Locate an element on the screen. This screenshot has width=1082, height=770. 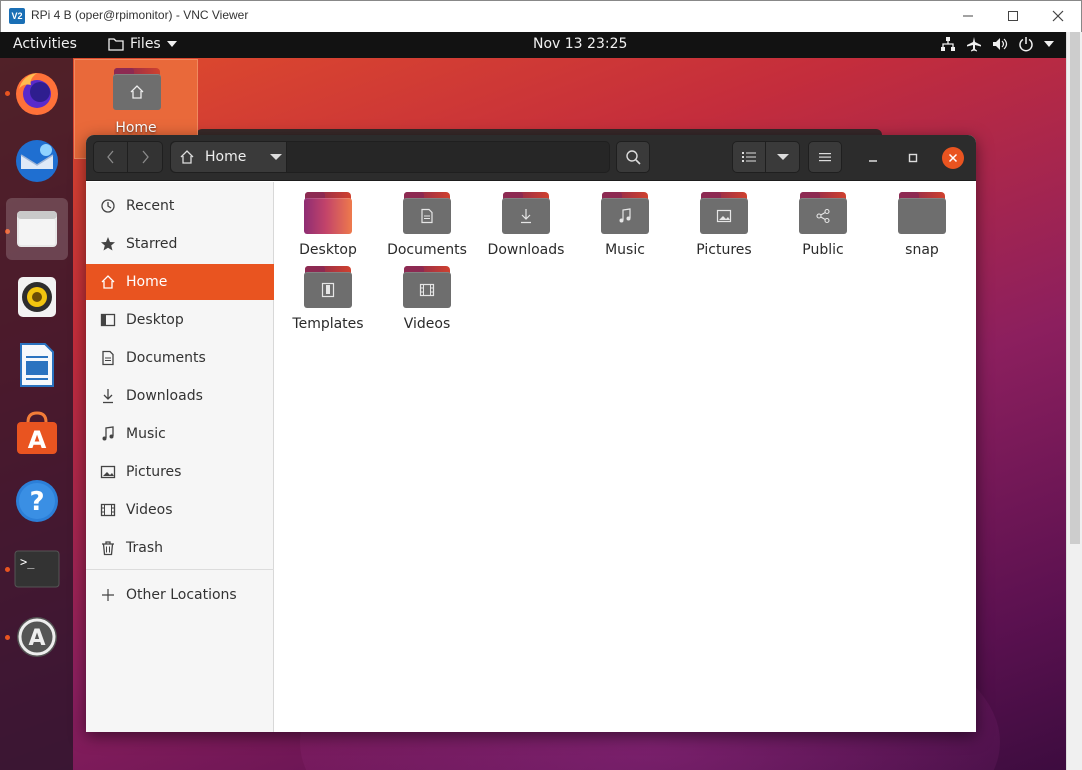
help-icon: ? is located at coordinates (37, 501).